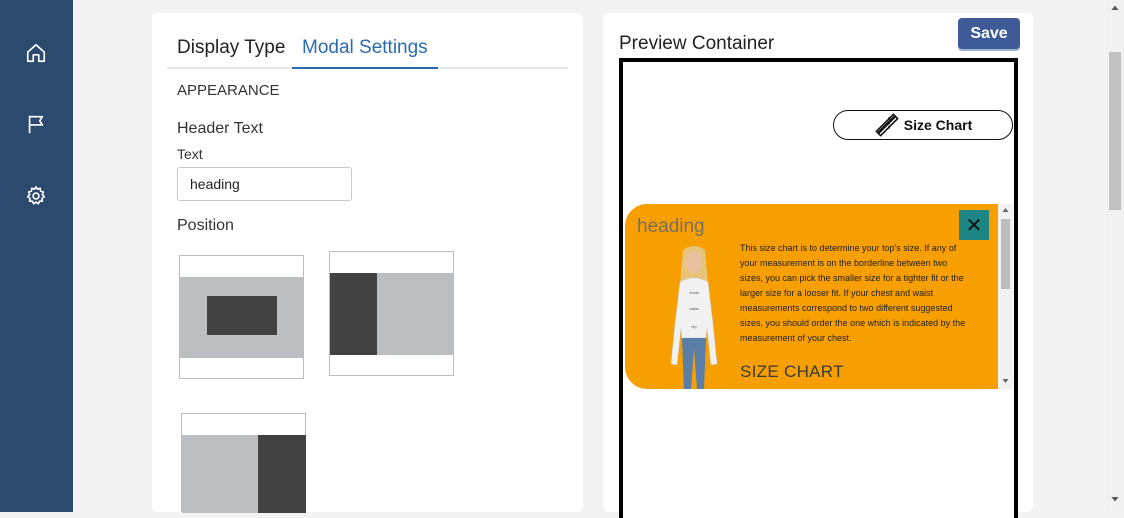  What do you see at coordinates (1005, 296) in the screenshot?
I see `modal-scrollbar` at bounding box center [1005, 296].